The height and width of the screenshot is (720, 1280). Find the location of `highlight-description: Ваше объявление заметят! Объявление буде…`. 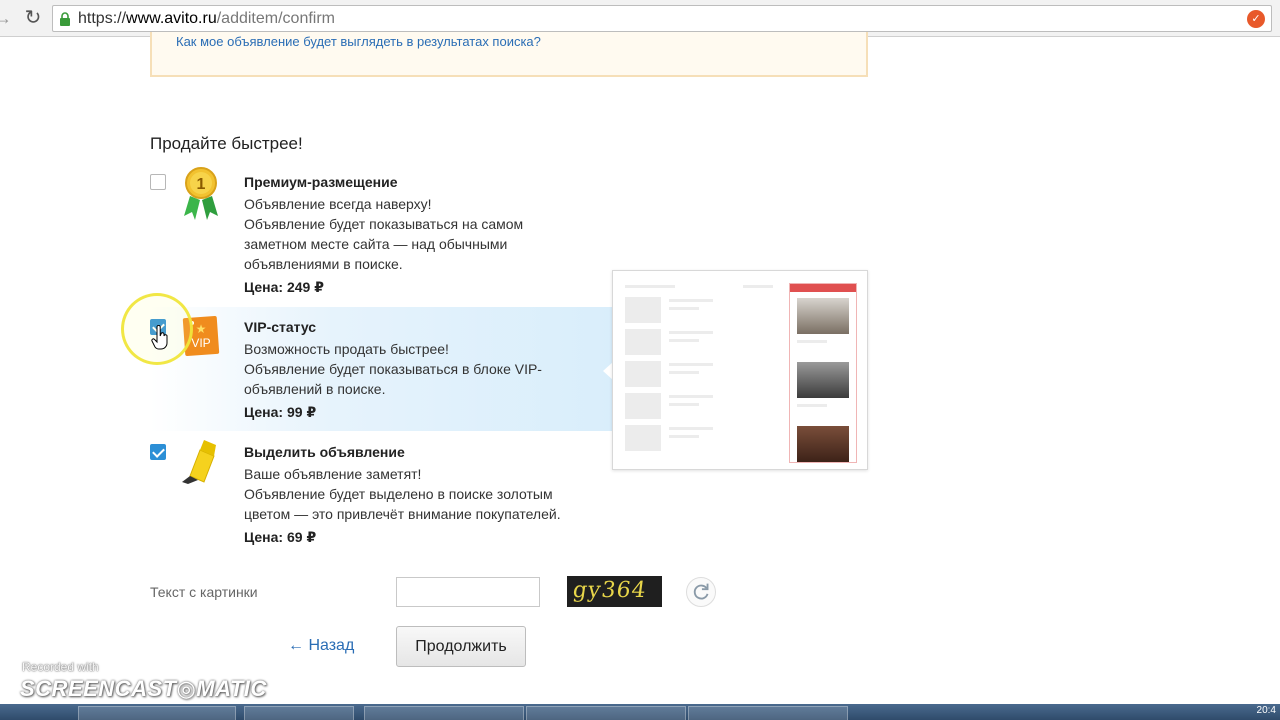

highlight-description: Ваше объявление заметят! Объявление буде… is located at coordinates (414, 494).